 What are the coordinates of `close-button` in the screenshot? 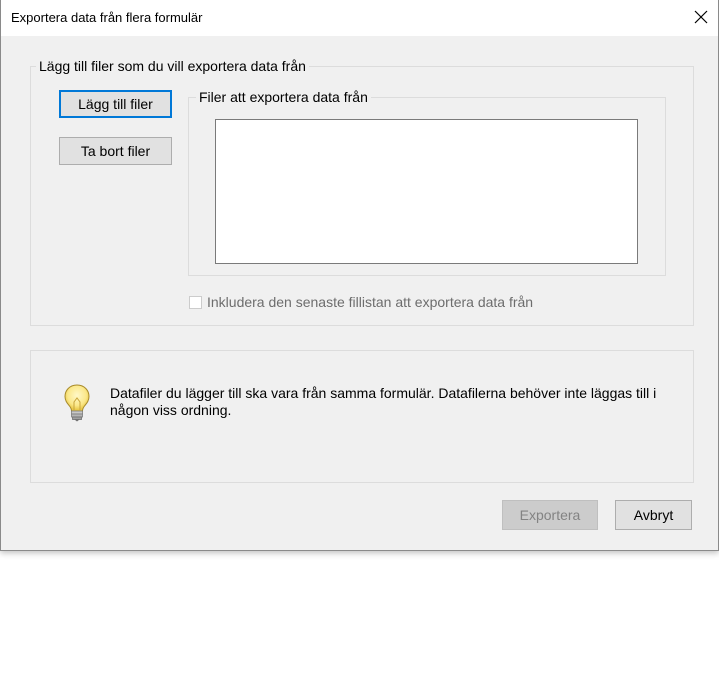 It's located at (701, 17).